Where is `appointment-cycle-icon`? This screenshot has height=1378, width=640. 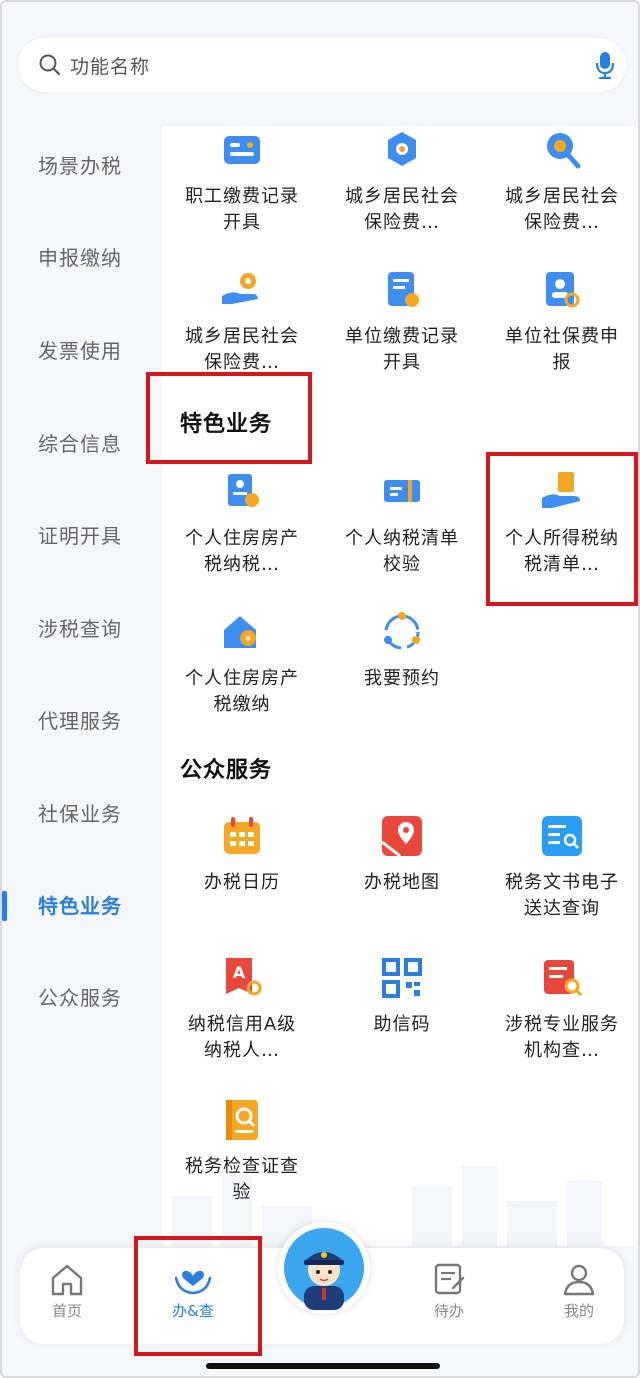
appointment-cycle-icon is located at coordinates (402, 631).